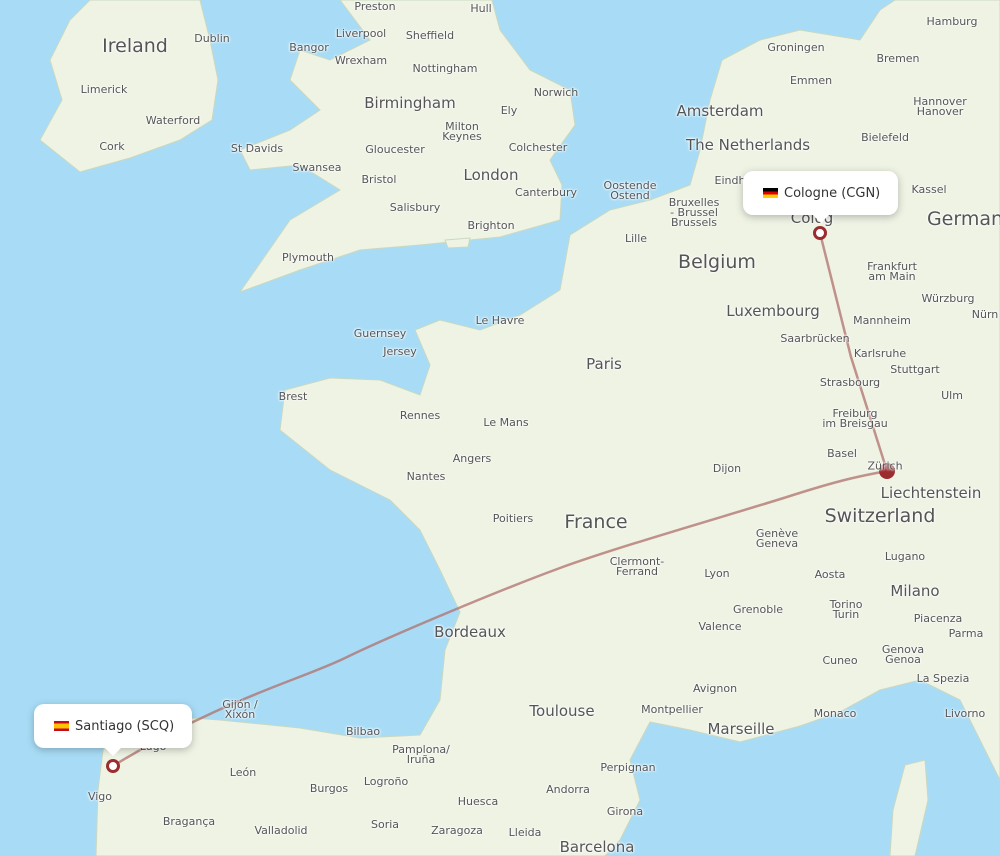 The height and width of the screenshot is (856, 1000). Describe the element at coordinates (61, 726) in the screenshot. I see `spain-flag-icon` at that location.